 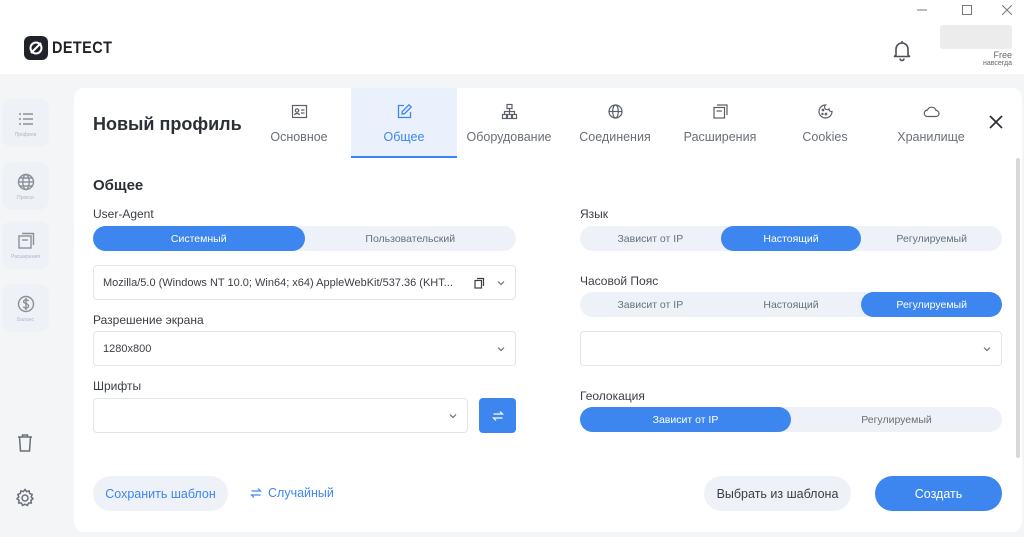 I want to click on cloud-icon, so click(x=931, y=112).